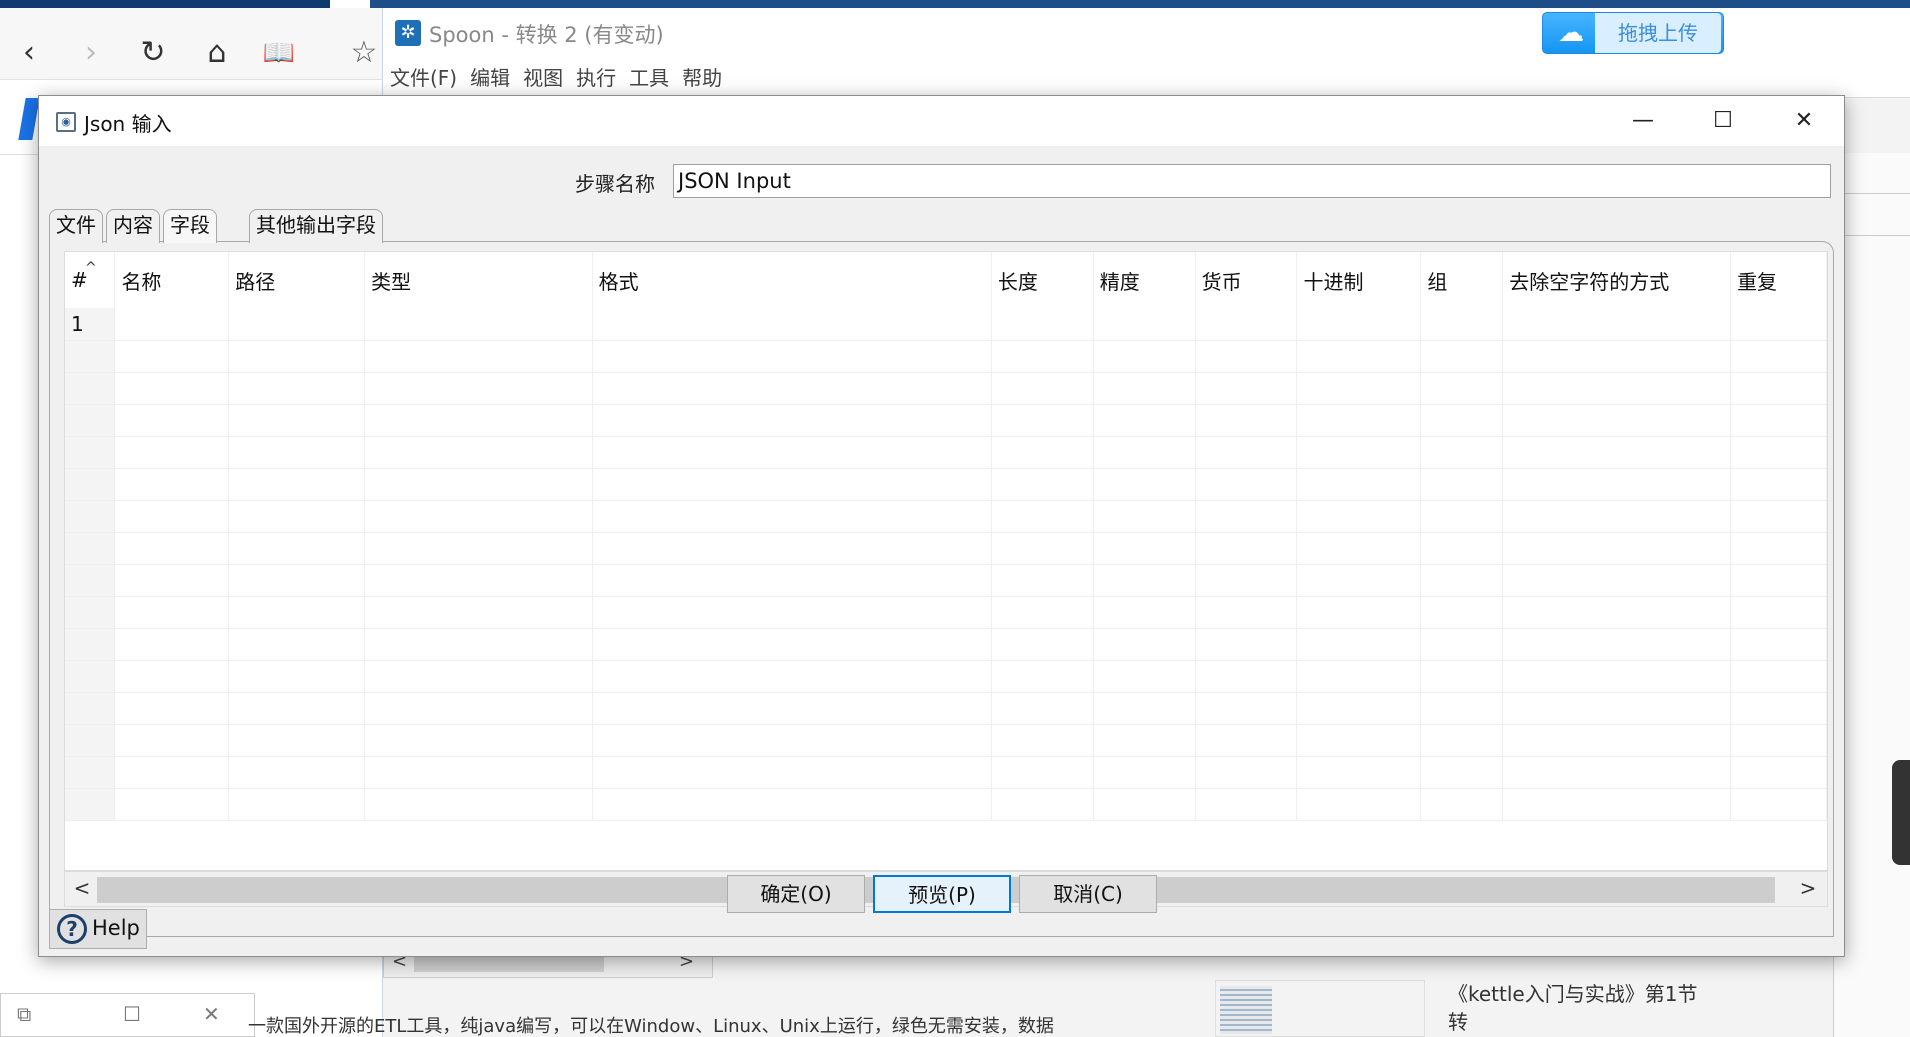 This screenshot has width=1910, height=1037. I want to click on ok-button: 确定(O), so click(796, 894).